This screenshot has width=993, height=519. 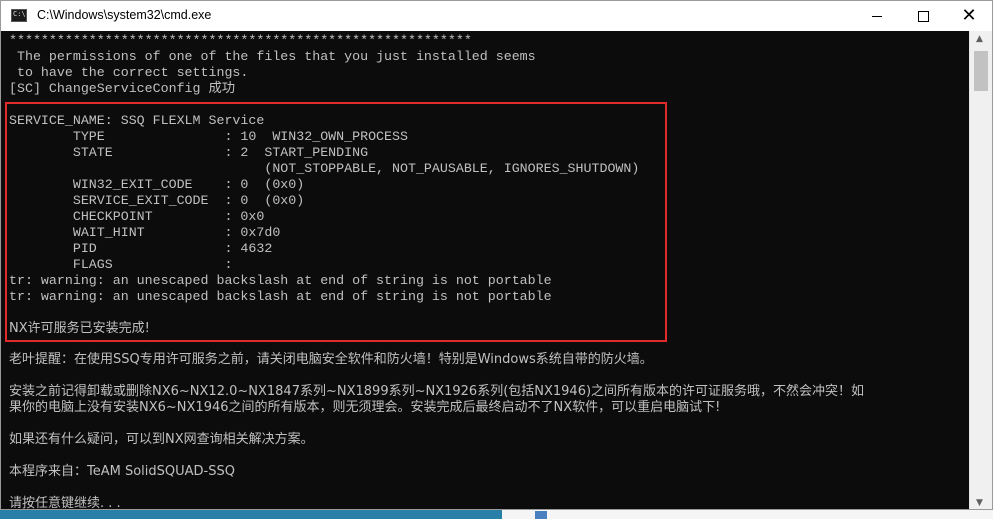 What do you see at coordinates (129, 72) in the screenshot?
I see `permissions-line-2: to have the correct settings.` at bounding box center [129, 72].